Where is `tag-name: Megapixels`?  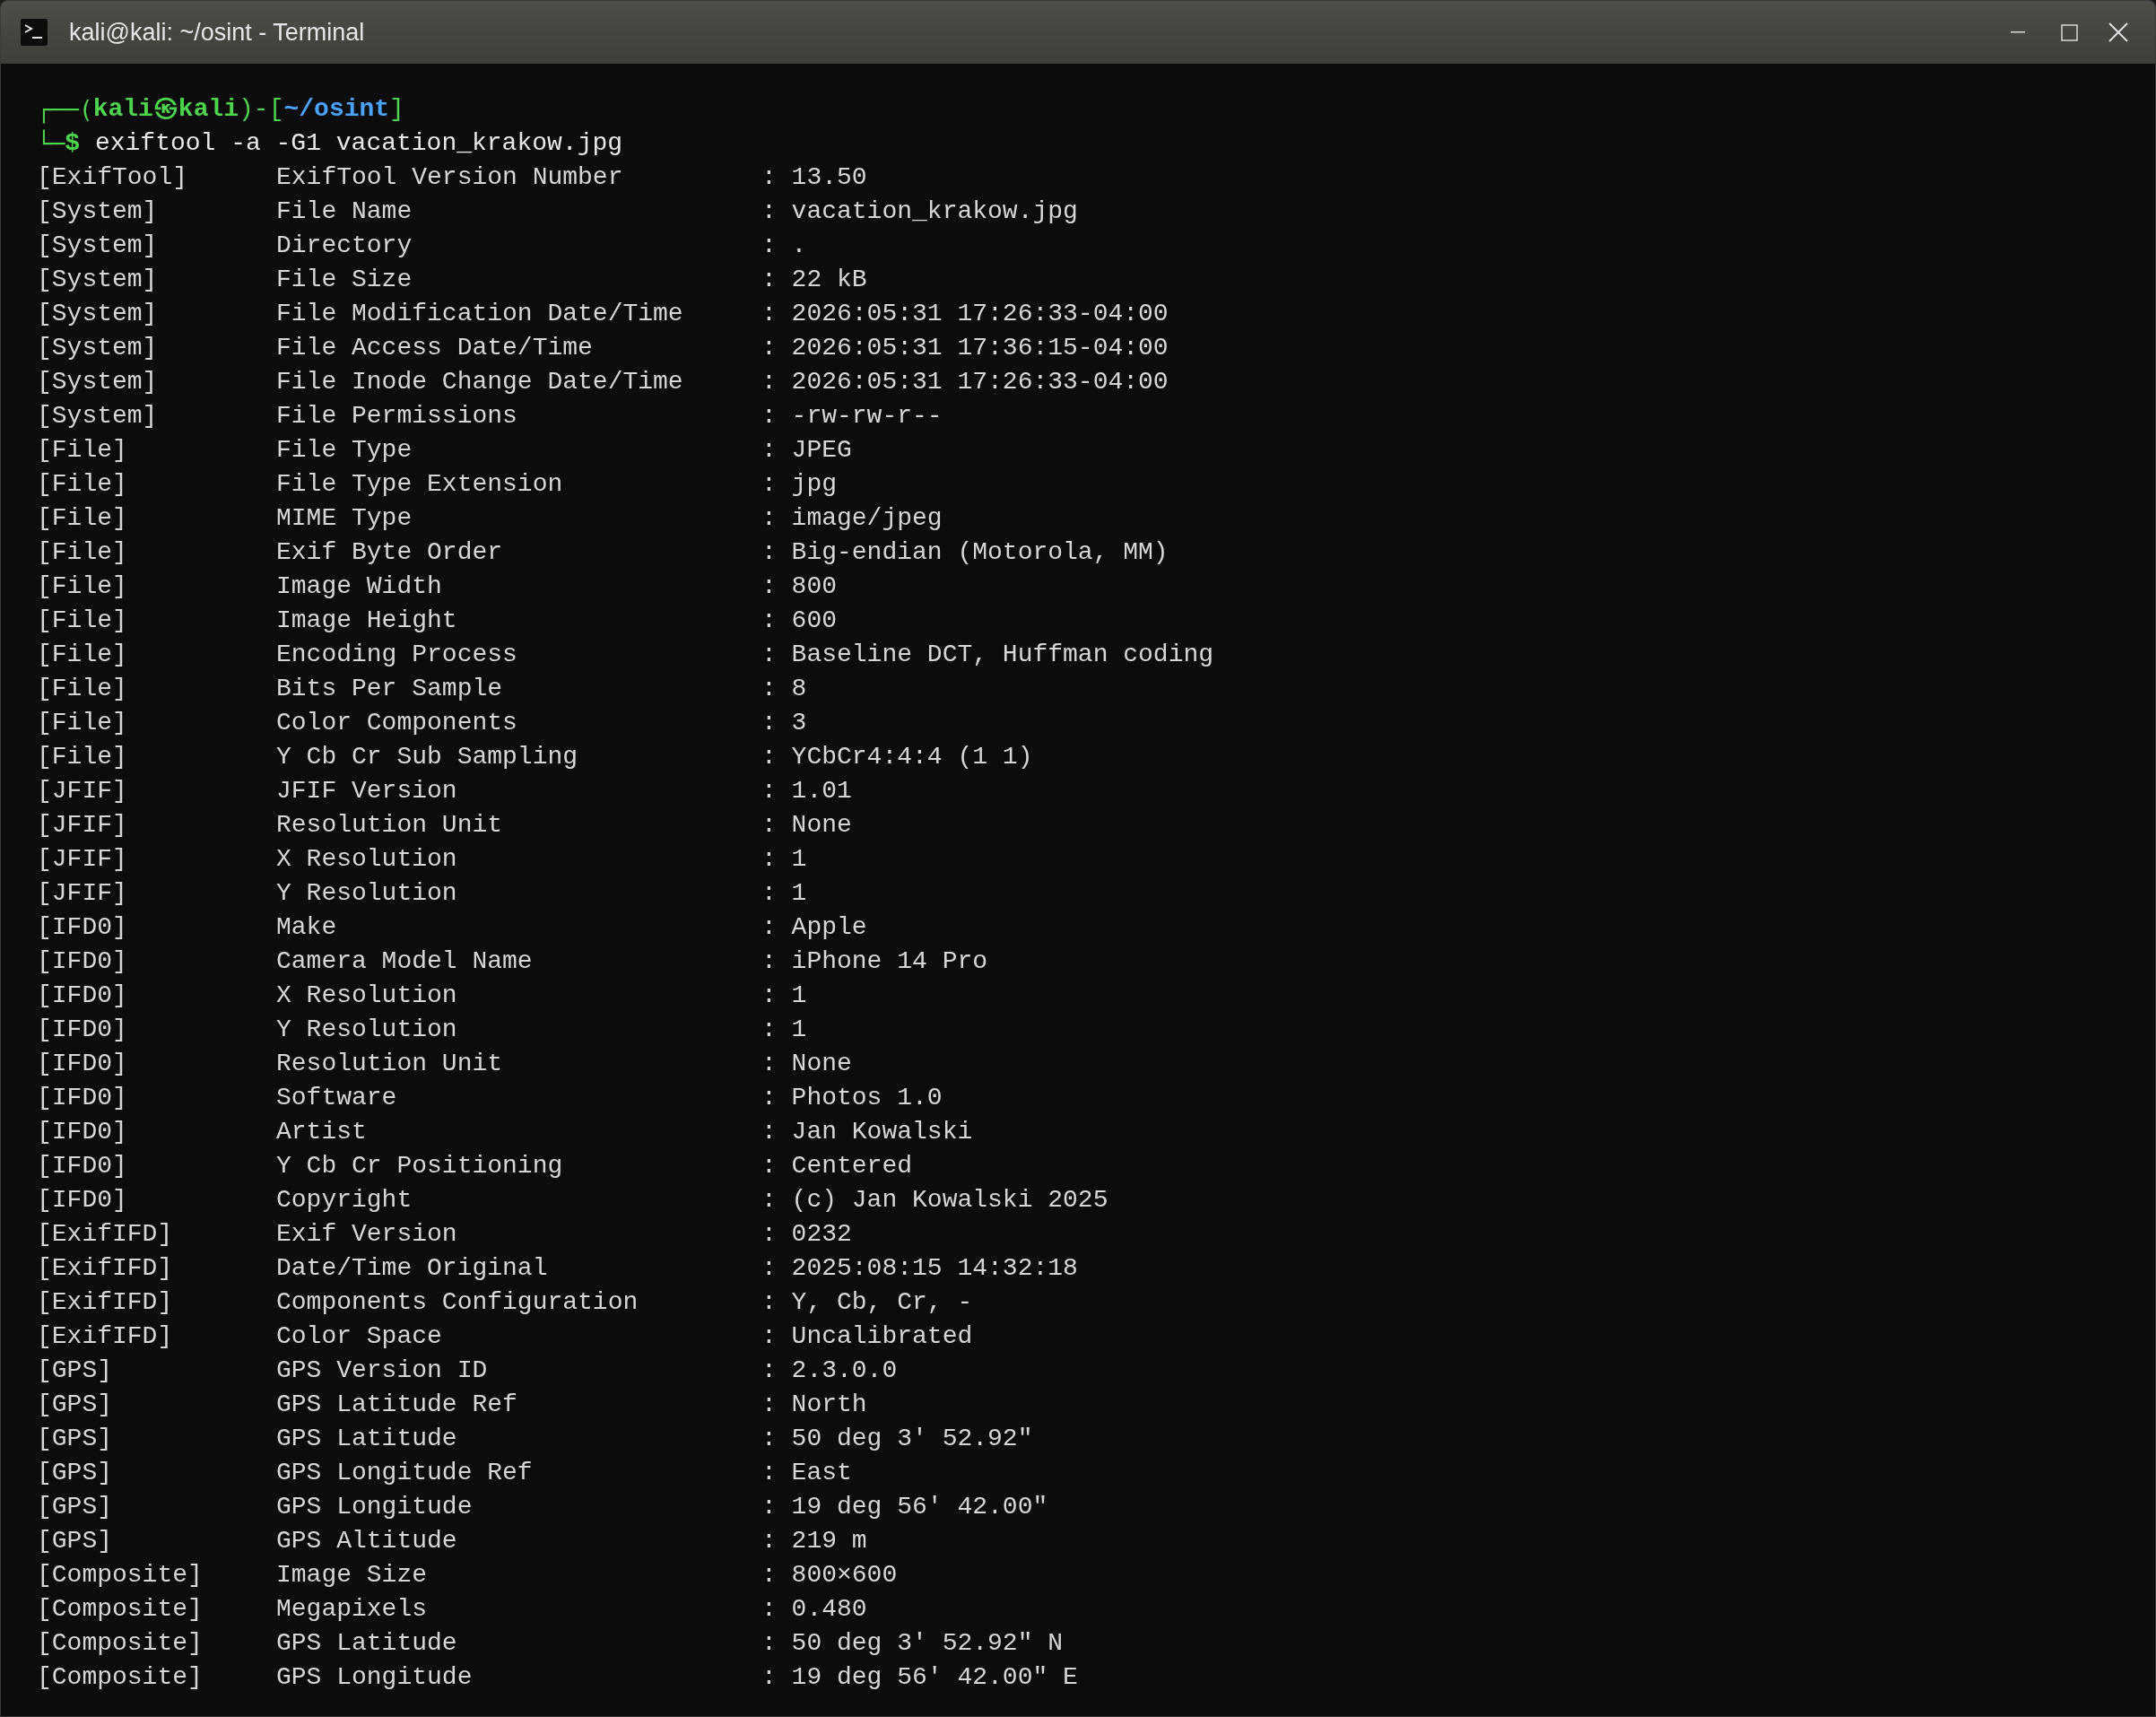
tag-name: Megapixels is located at coordinates (352, 1609).